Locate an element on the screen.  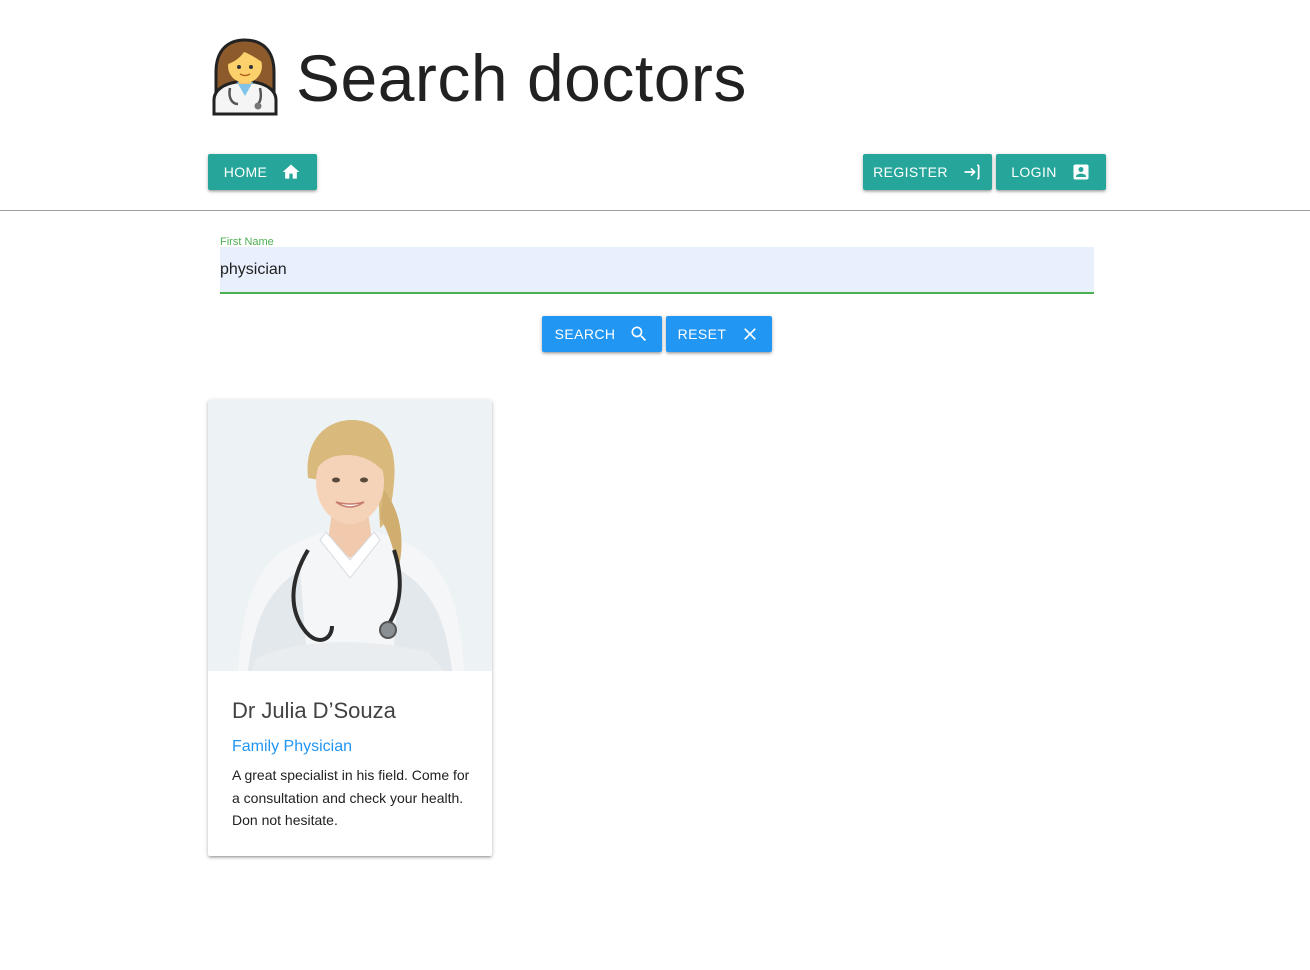
search-button-label: SEARCH is located at coordinates (585, 334).